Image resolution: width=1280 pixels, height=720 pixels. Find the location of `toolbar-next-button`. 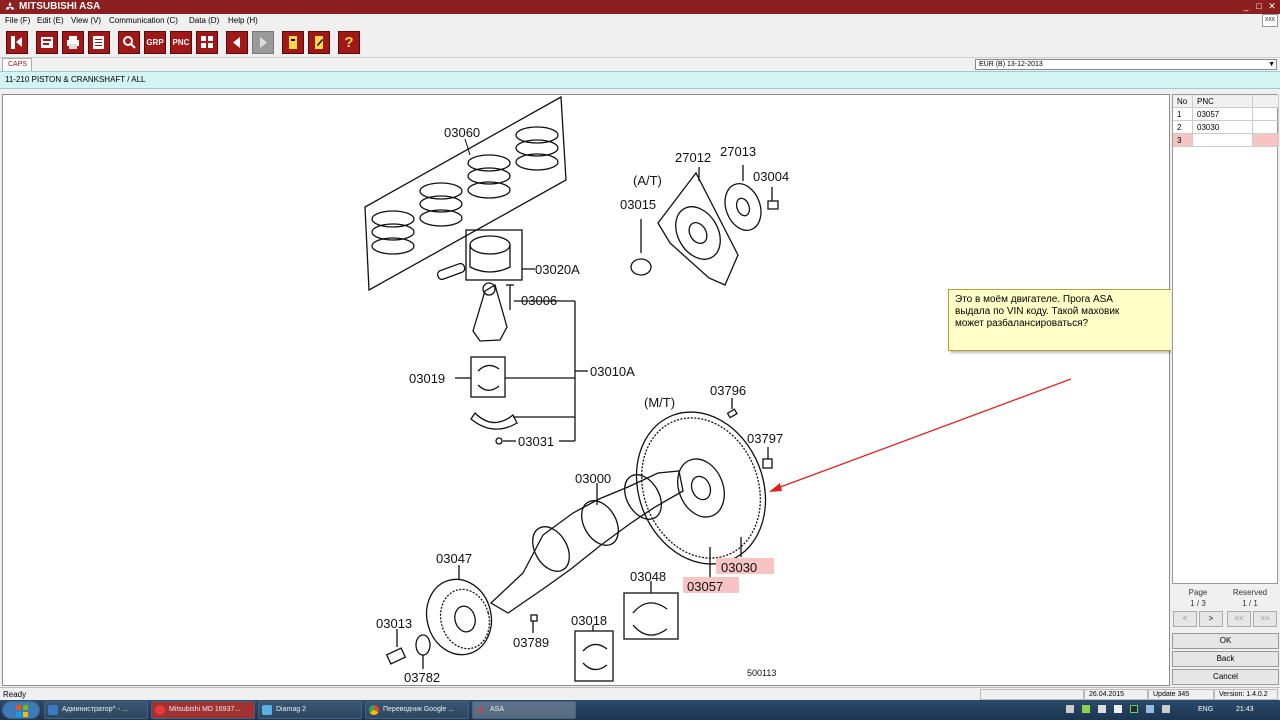

toolbar-next-button is located at coordinates (263, 42).